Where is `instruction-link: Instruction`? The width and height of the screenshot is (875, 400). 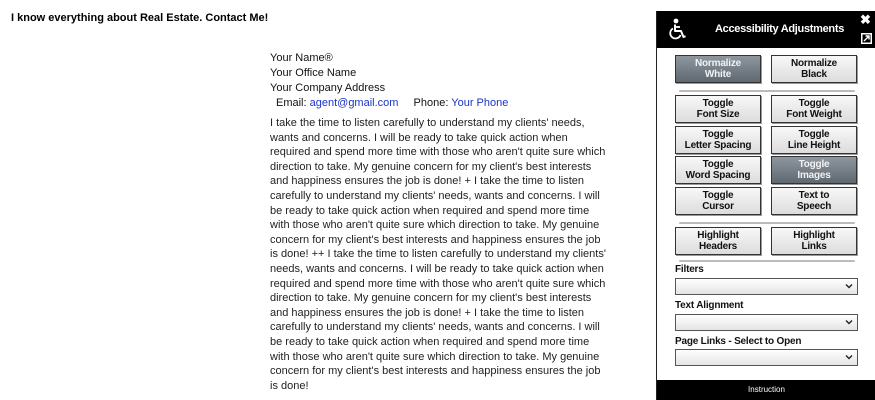
instruction-link: Instruction is located at coordinates (766, 390).